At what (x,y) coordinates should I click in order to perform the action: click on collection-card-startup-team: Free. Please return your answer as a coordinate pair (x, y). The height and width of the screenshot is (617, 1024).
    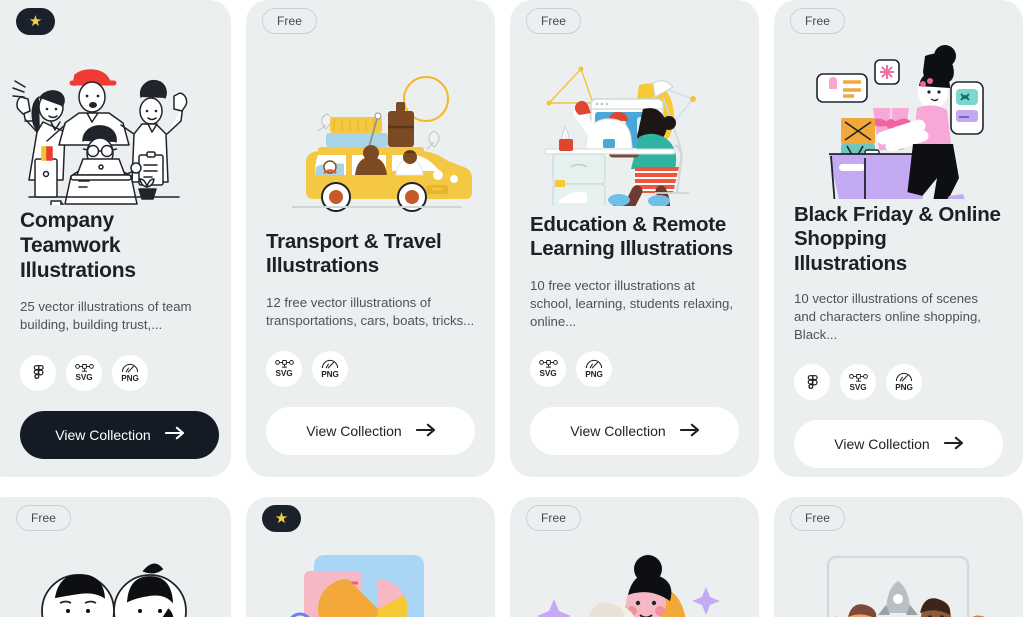
    Looking at the image, I should click on (898, 557).